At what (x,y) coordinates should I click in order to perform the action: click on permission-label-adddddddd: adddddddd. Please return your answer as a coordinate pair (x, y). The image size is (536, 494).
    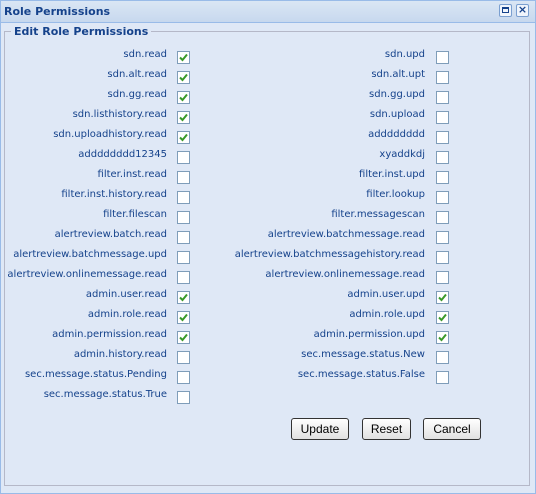
    Looking at the image, I should click on (396, 134).